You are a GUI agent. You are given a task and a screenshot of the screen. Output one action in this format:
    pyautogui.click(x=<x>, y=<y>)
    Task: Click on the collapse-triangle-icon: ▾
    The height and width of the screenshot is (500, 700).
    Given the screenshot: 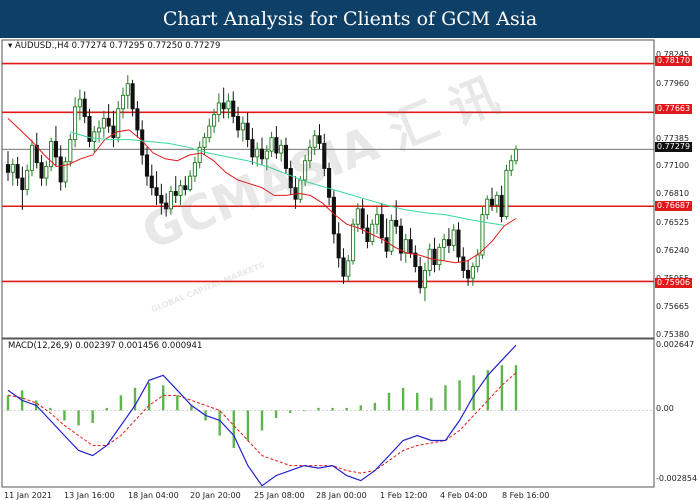 What is the action you would take?
    pyautogui.click(x=10, y=46)
    